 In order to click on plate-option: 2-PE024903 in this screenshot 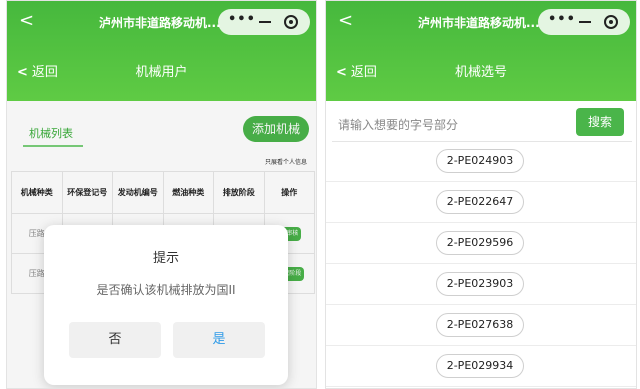, I will do `click(480, 161)`.